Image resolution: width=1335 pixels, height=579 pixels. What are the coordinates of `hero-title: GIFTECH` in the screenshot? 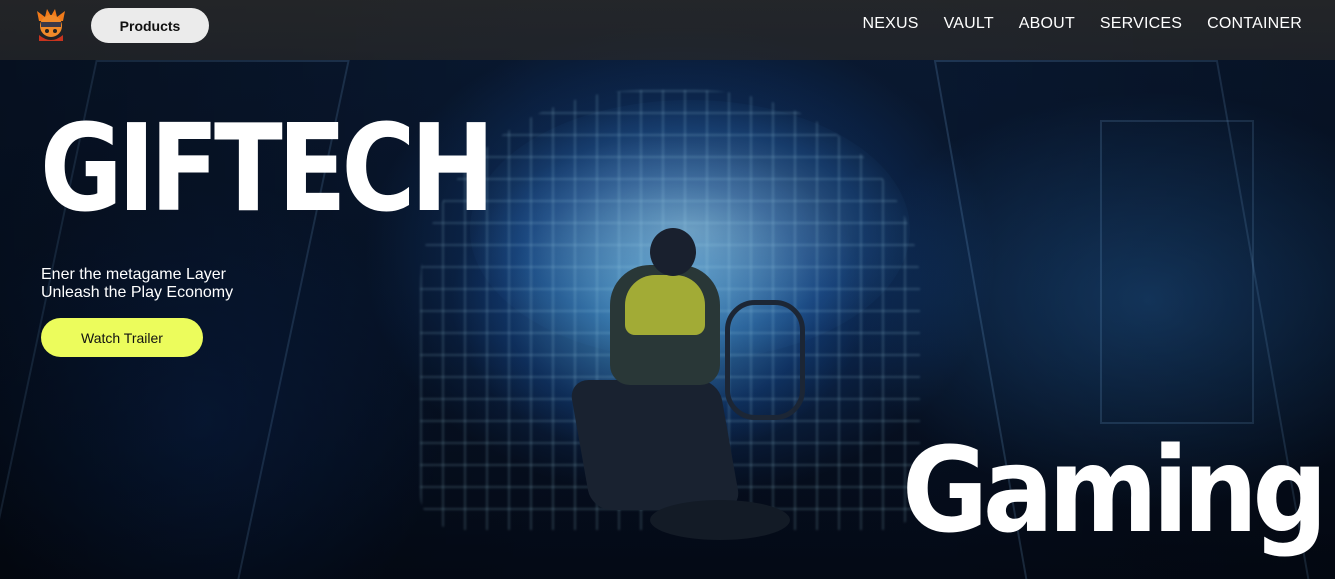 It's located at (267, 169).